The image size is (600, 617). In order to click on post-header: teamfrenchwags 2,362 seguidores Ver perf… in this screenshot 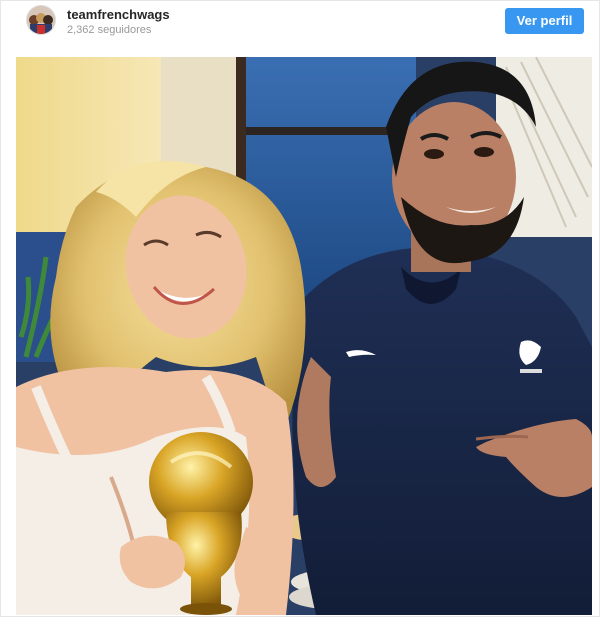, I will do `click(300, 25)`.